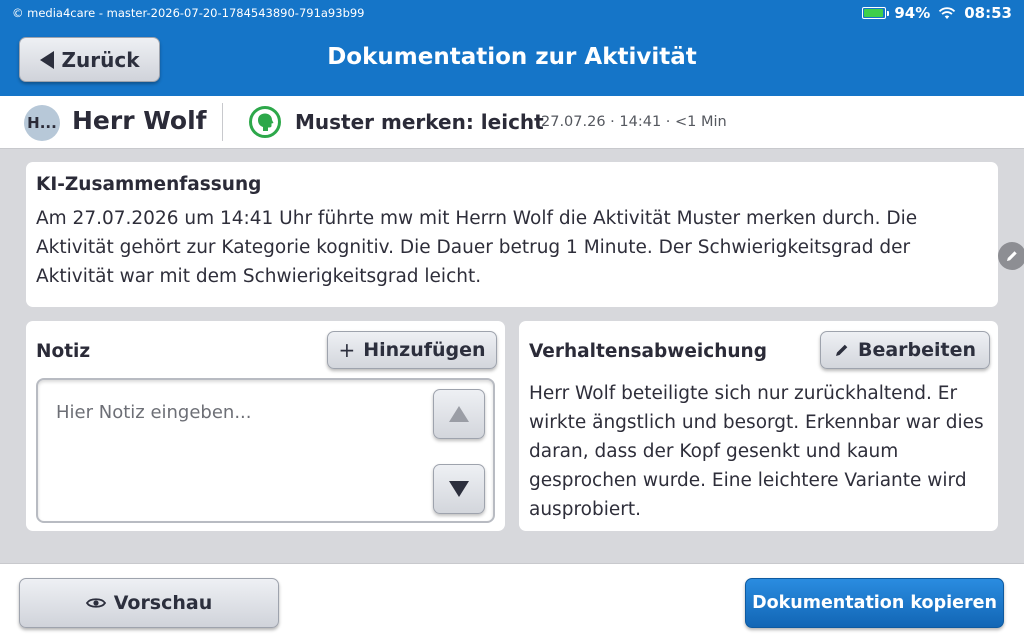  I want to click on page-title: Dokumentation zur Aktivität, so click(512, 57).